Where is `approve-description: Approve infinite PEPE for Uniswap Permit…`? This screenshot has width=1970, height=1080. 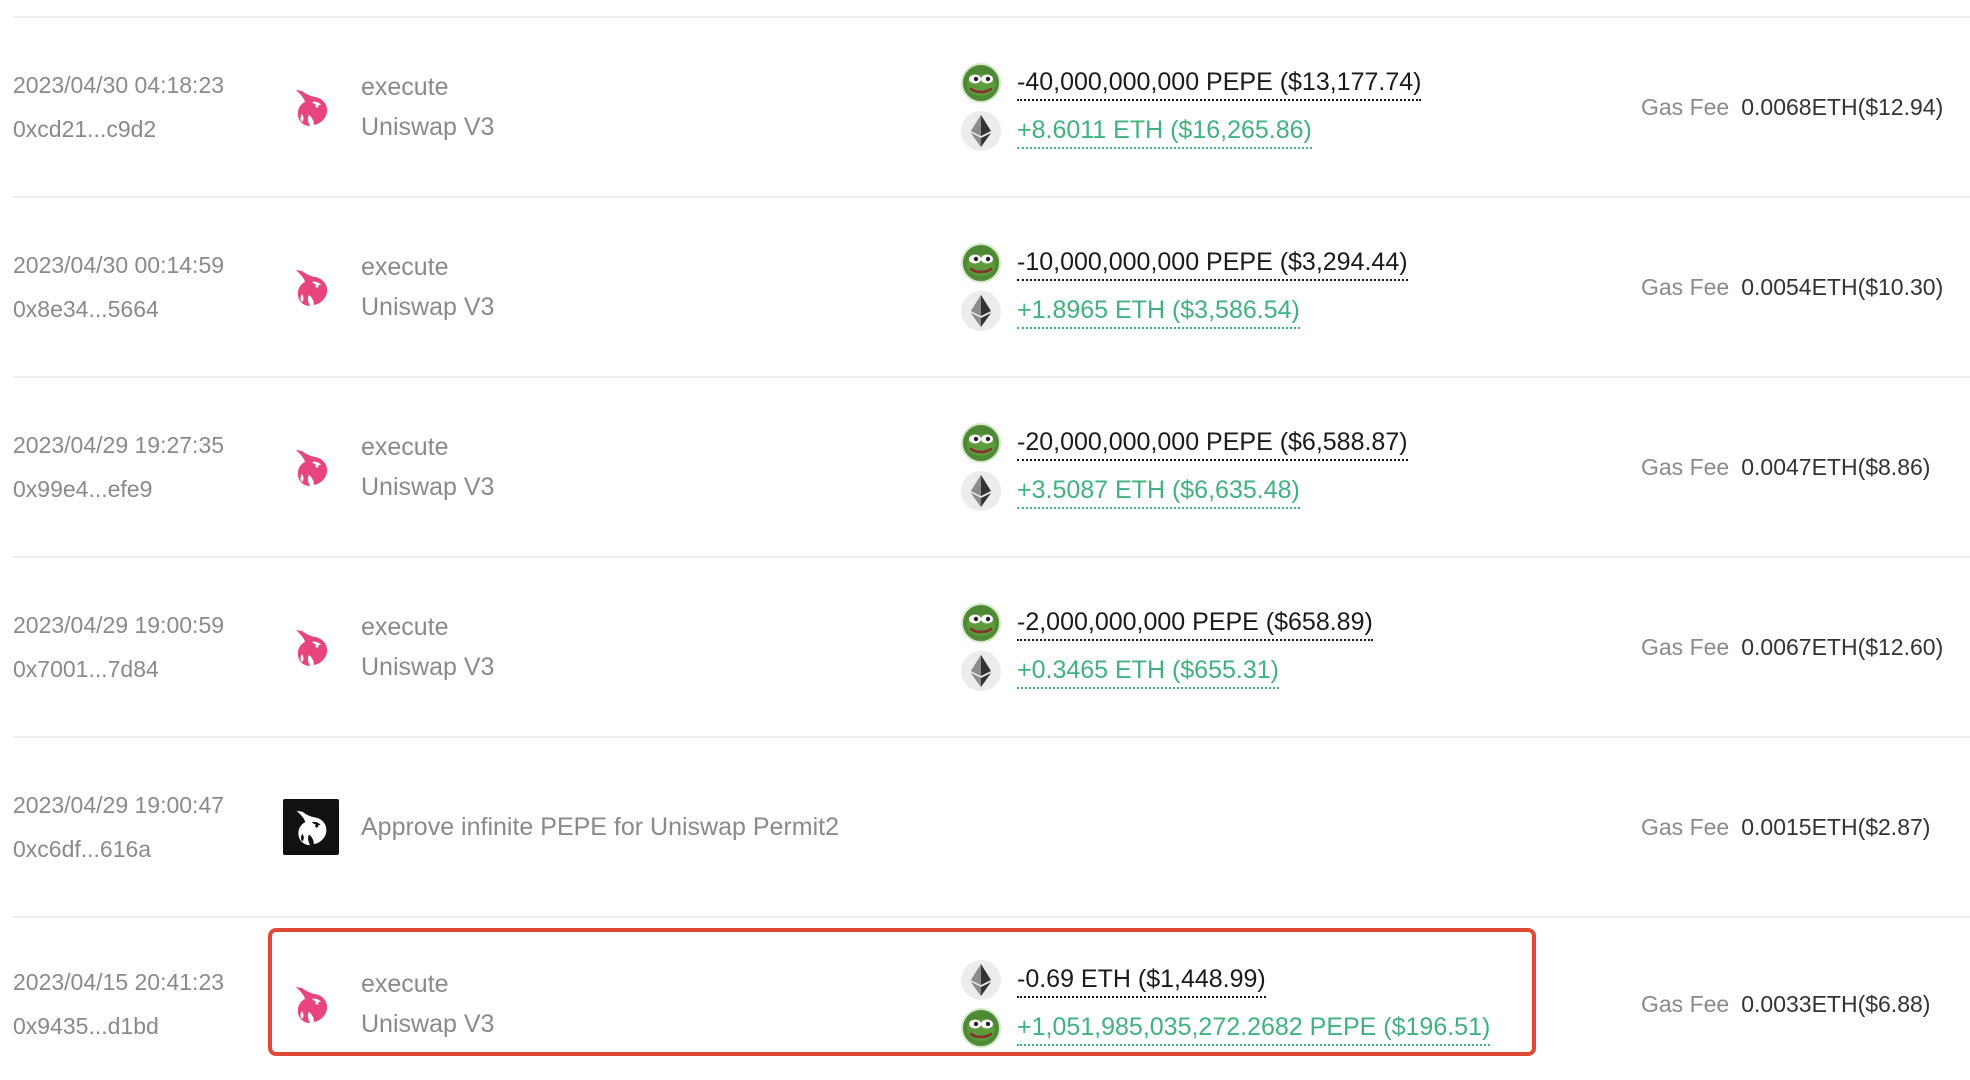 approve-description: Approve infinite PEPE for Uniswap Permit… is located at coordinates (600, 827).